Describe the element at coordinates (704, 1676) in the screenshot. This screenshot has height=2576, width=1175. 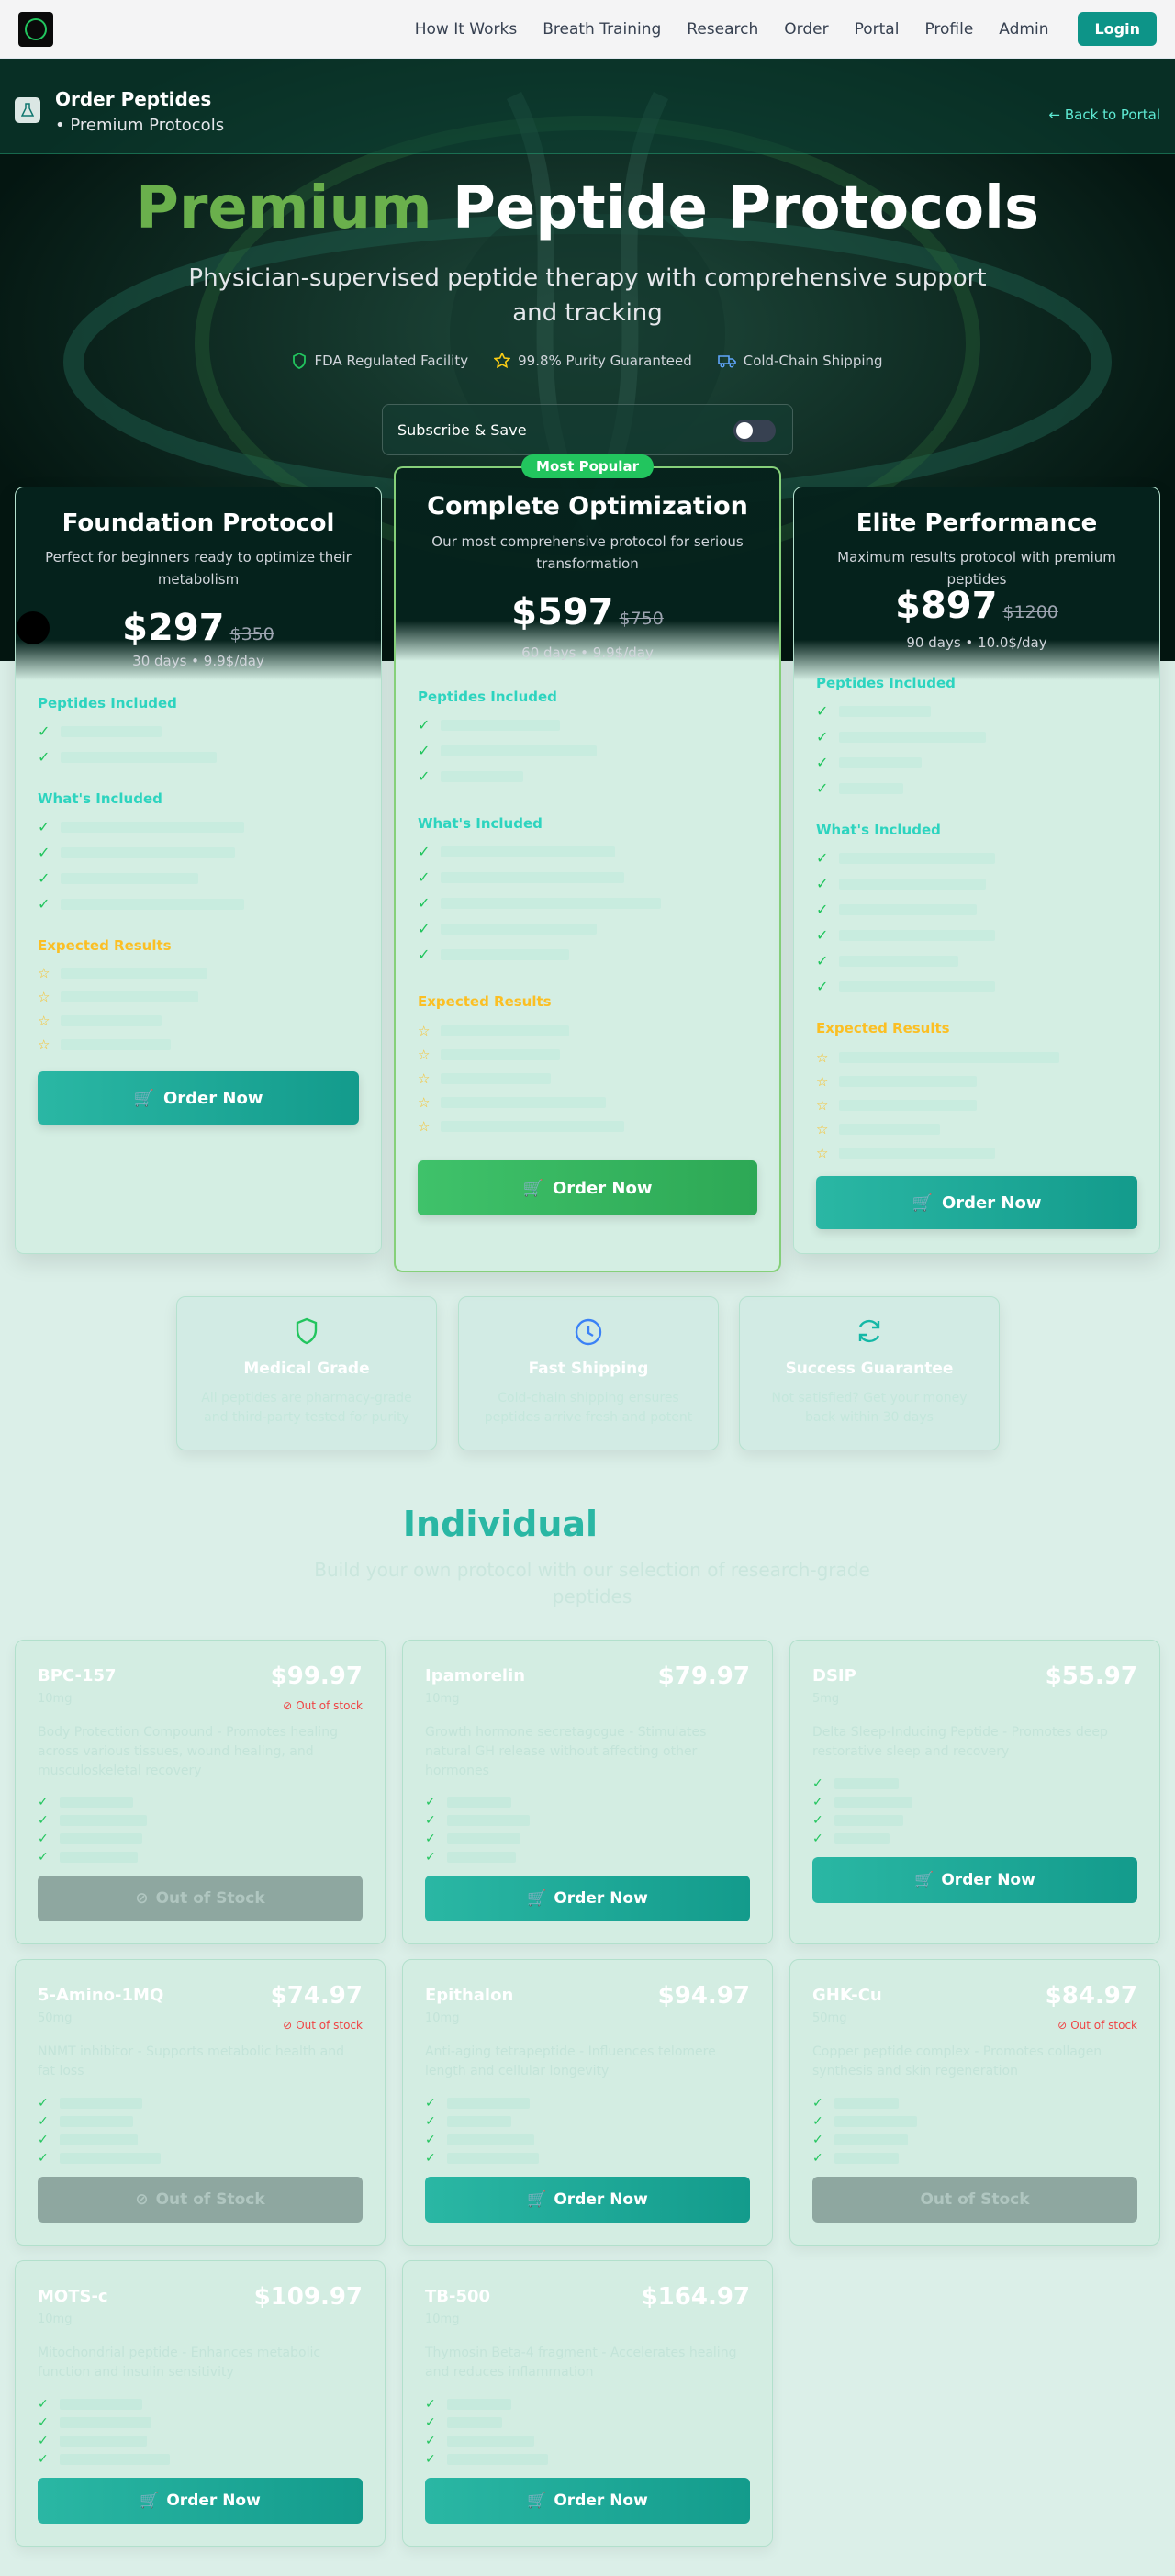
I see `product-price: $79.97` at that location.